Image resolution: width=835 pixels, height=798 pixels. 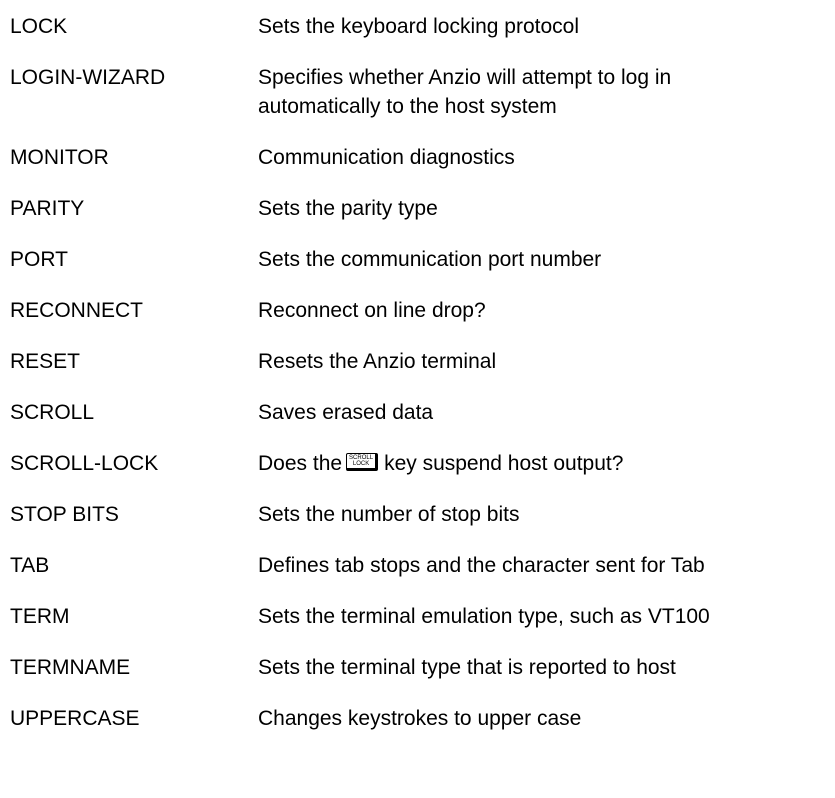 I want to click on description-line: Resets the Anzio terminal, so click(x=377, y=361).